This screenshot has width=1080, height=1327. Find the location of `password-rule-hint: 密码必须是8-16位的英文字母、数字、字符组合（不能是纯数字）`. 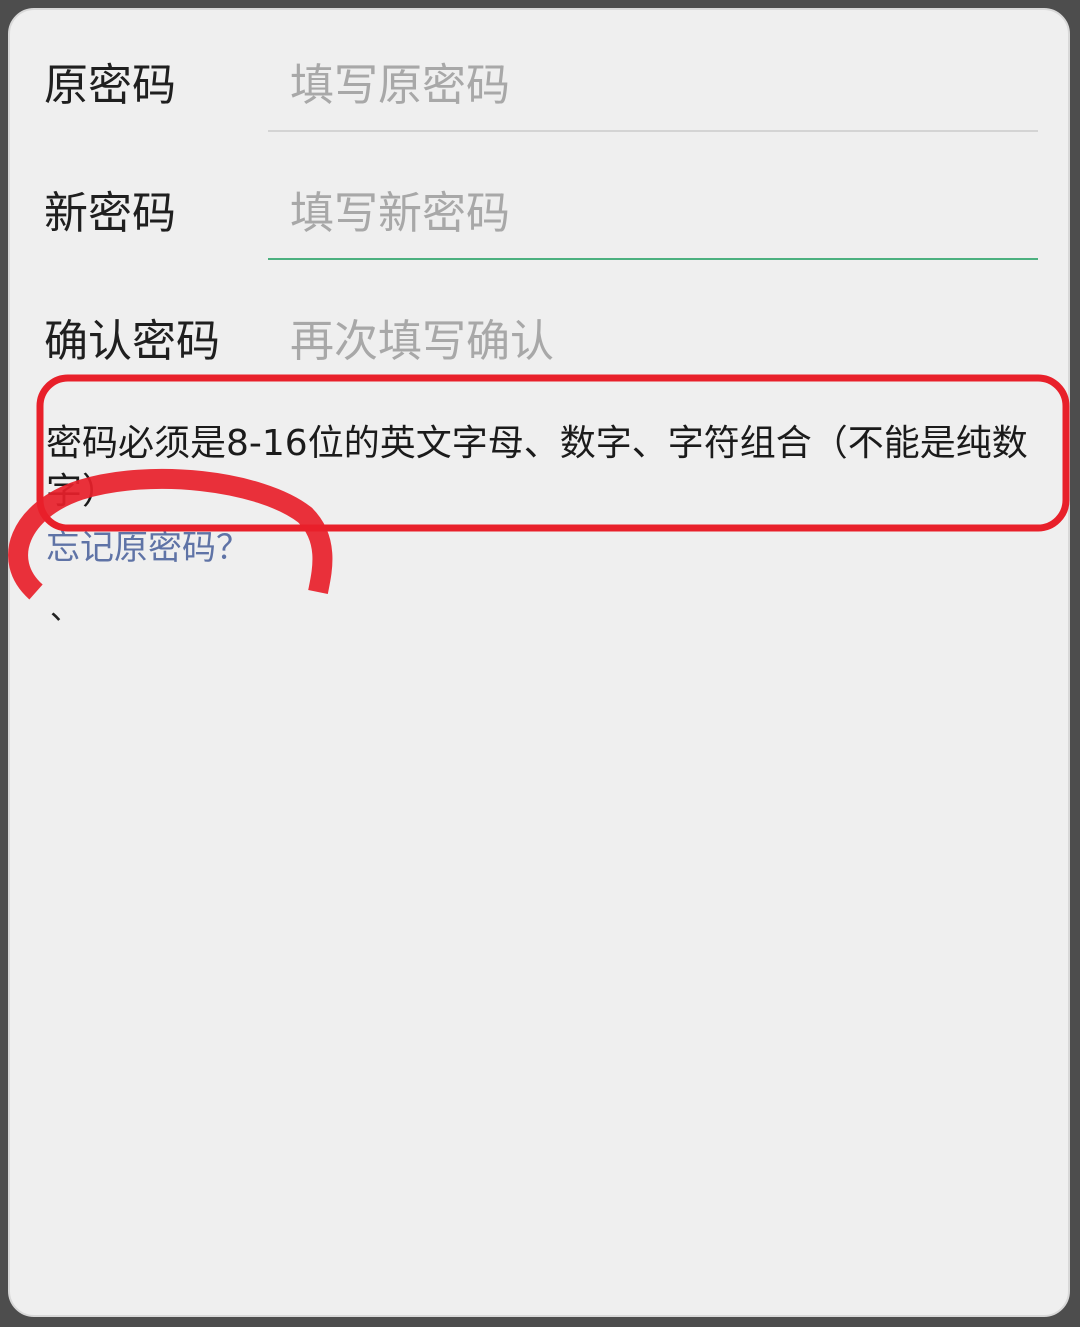

password-rule-hint: 密码必须是8-16位的英文字母、数字、字符组合（不能是纯数字） is located at coordinates (537, 467).